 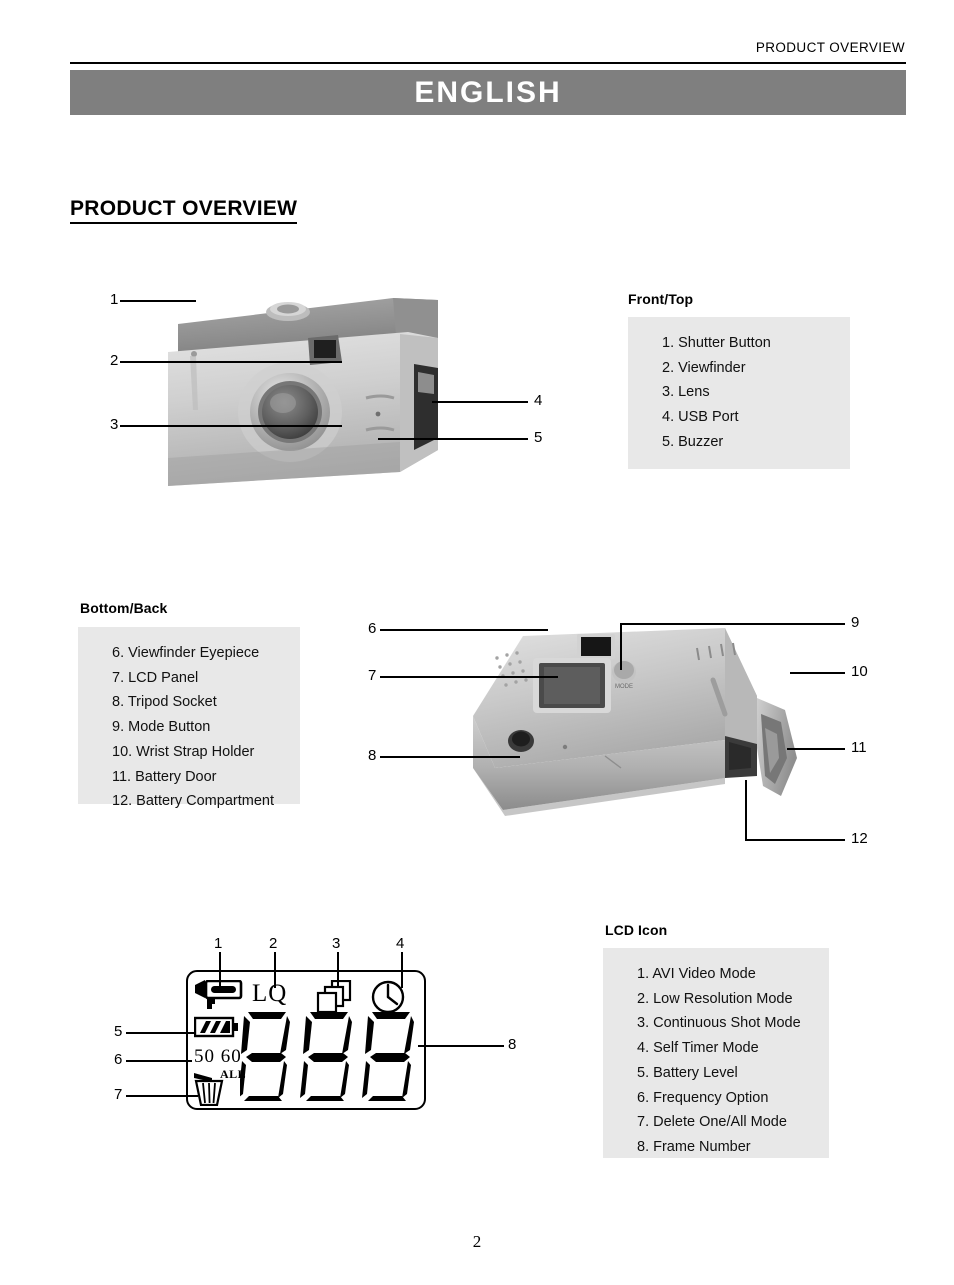 What do you see at coordinates (488, 92) in the screenshot?
I see `language-banner: ENGLISH` at bounding box center [488, 92].